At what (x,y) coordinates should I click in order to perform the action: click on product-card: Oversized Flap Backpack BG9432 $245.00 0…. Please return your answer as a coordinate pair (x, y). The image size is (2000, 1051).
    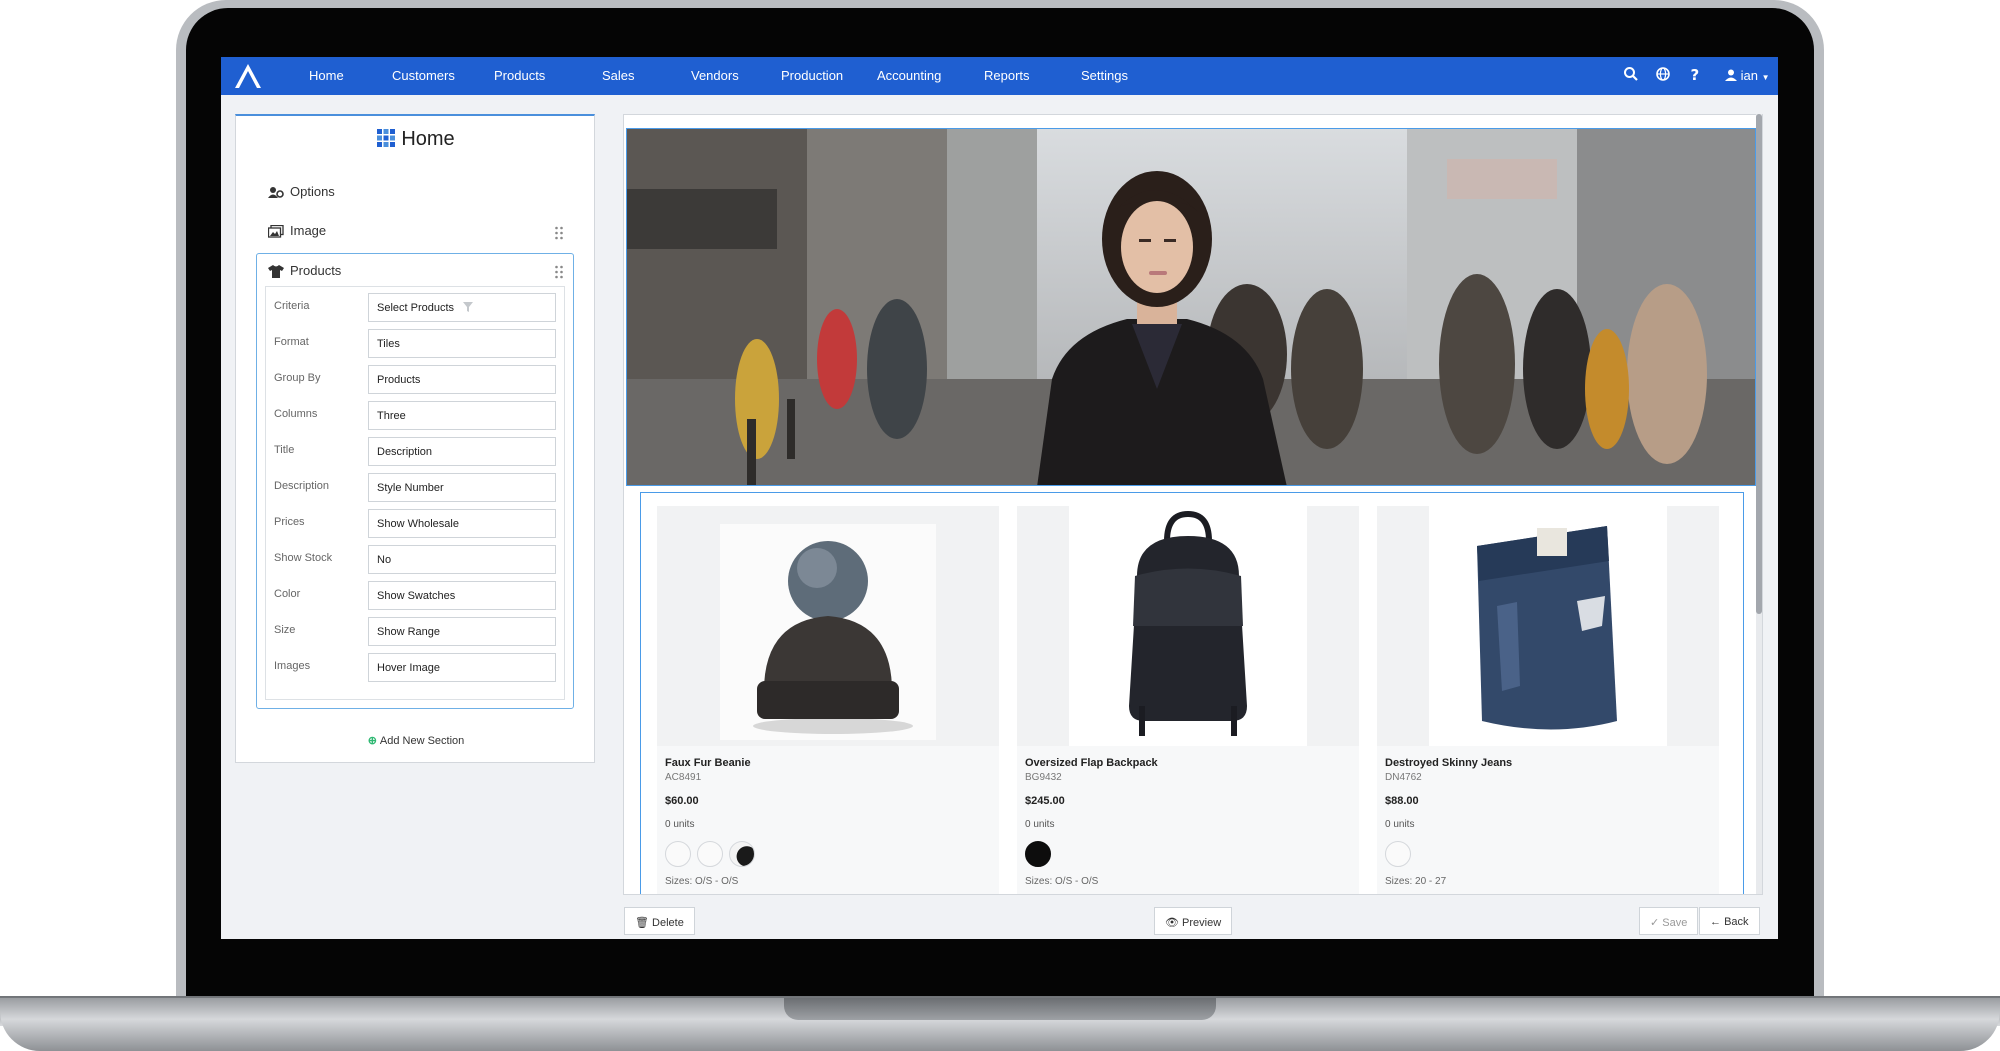
    Looking at the image, I should click on (1188, 700).